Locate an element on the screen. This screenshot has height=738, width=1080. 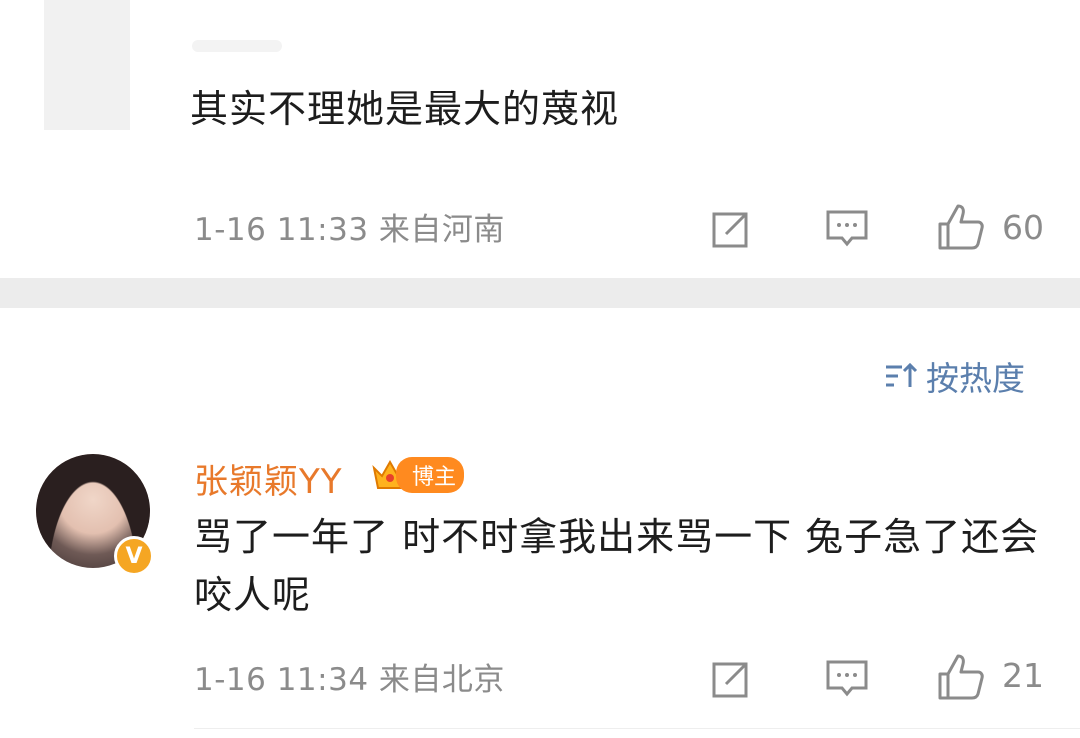
like-count: 60 is located at coordinates (1023, 227).